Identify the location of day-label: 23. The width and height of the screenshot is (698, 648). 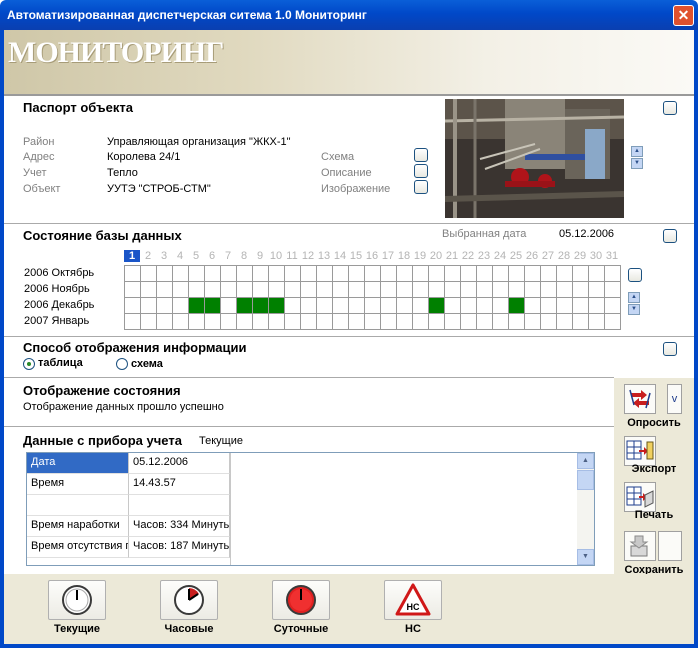
(484, 256).